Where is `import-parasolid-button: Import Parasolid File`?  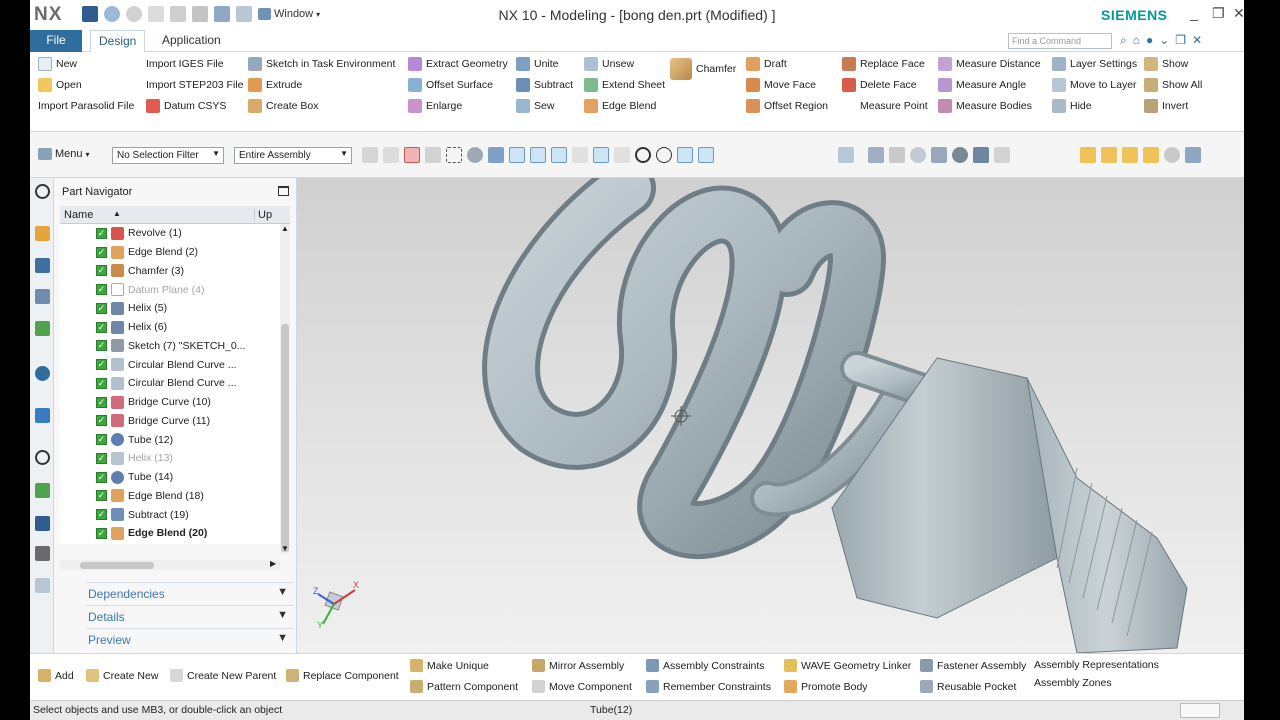 import-parasolid-button: Import Parasolid File is located at coordinates (86, 106).